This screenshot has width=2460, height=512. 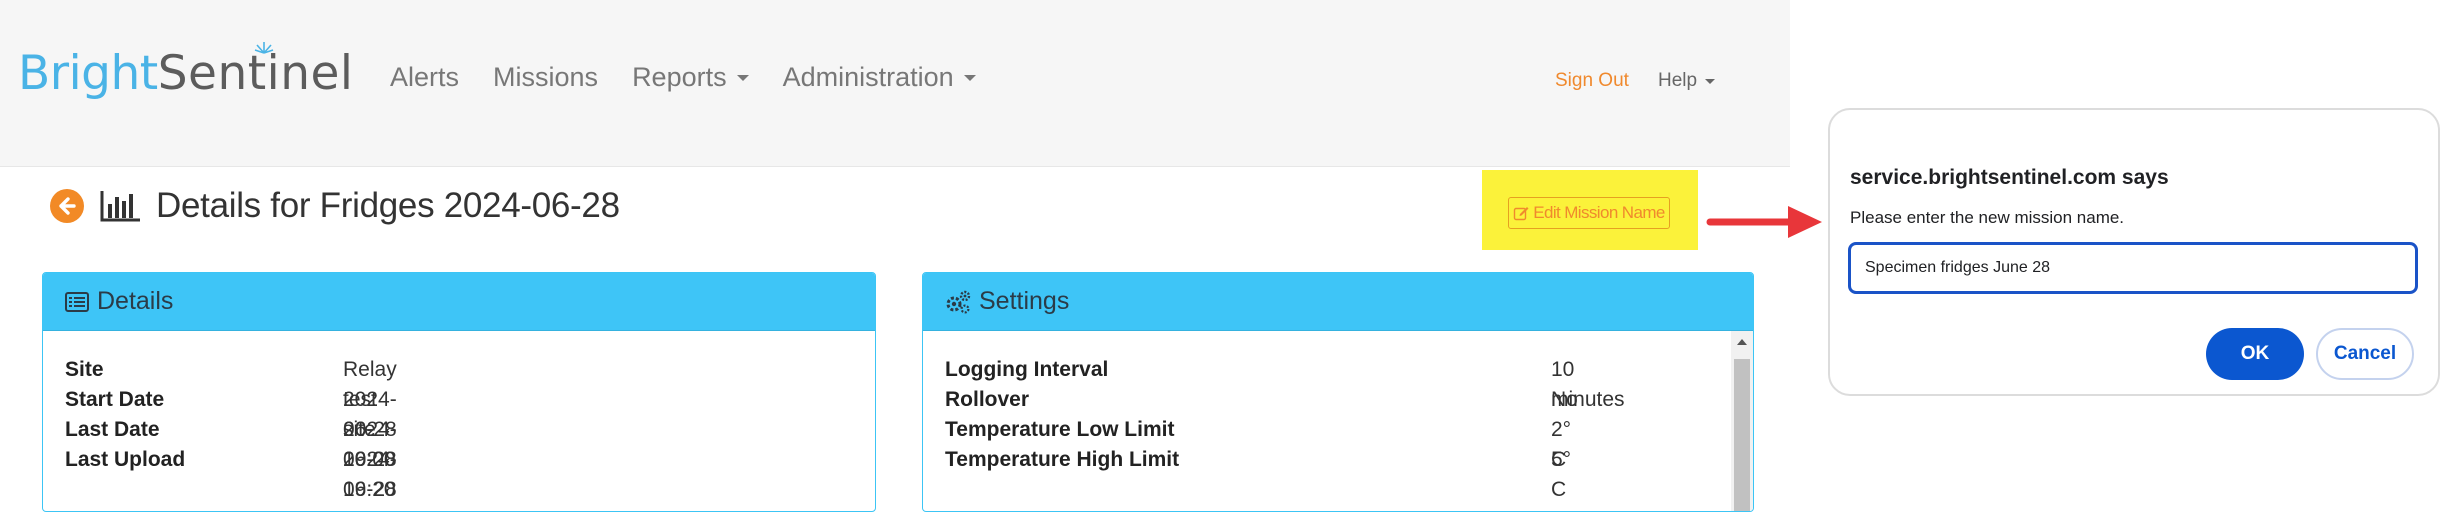 I want to click on setting-row-temp-high: Temperature High Limit 5° C, so click(x=1258, y=474).